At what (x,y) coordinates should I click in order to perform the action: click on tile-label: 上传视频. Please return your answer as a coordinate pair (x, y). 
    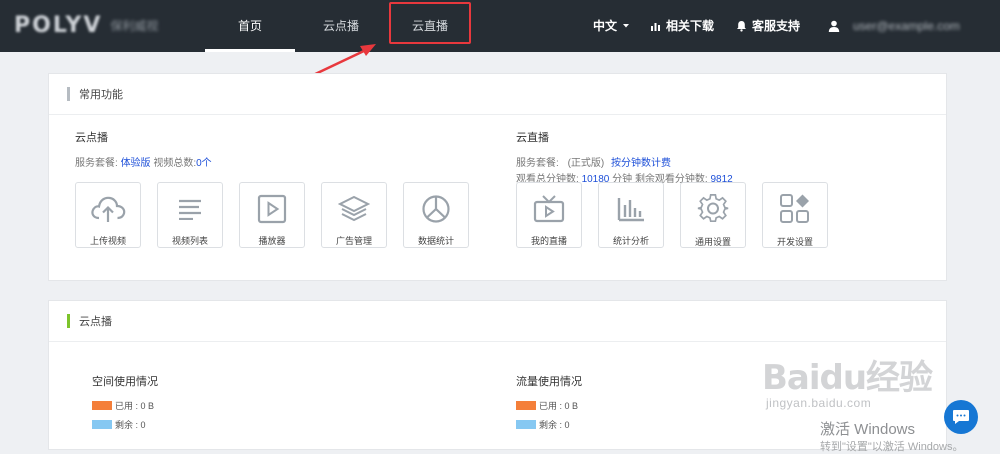
    Looking at the image, I should click on (107, 241).